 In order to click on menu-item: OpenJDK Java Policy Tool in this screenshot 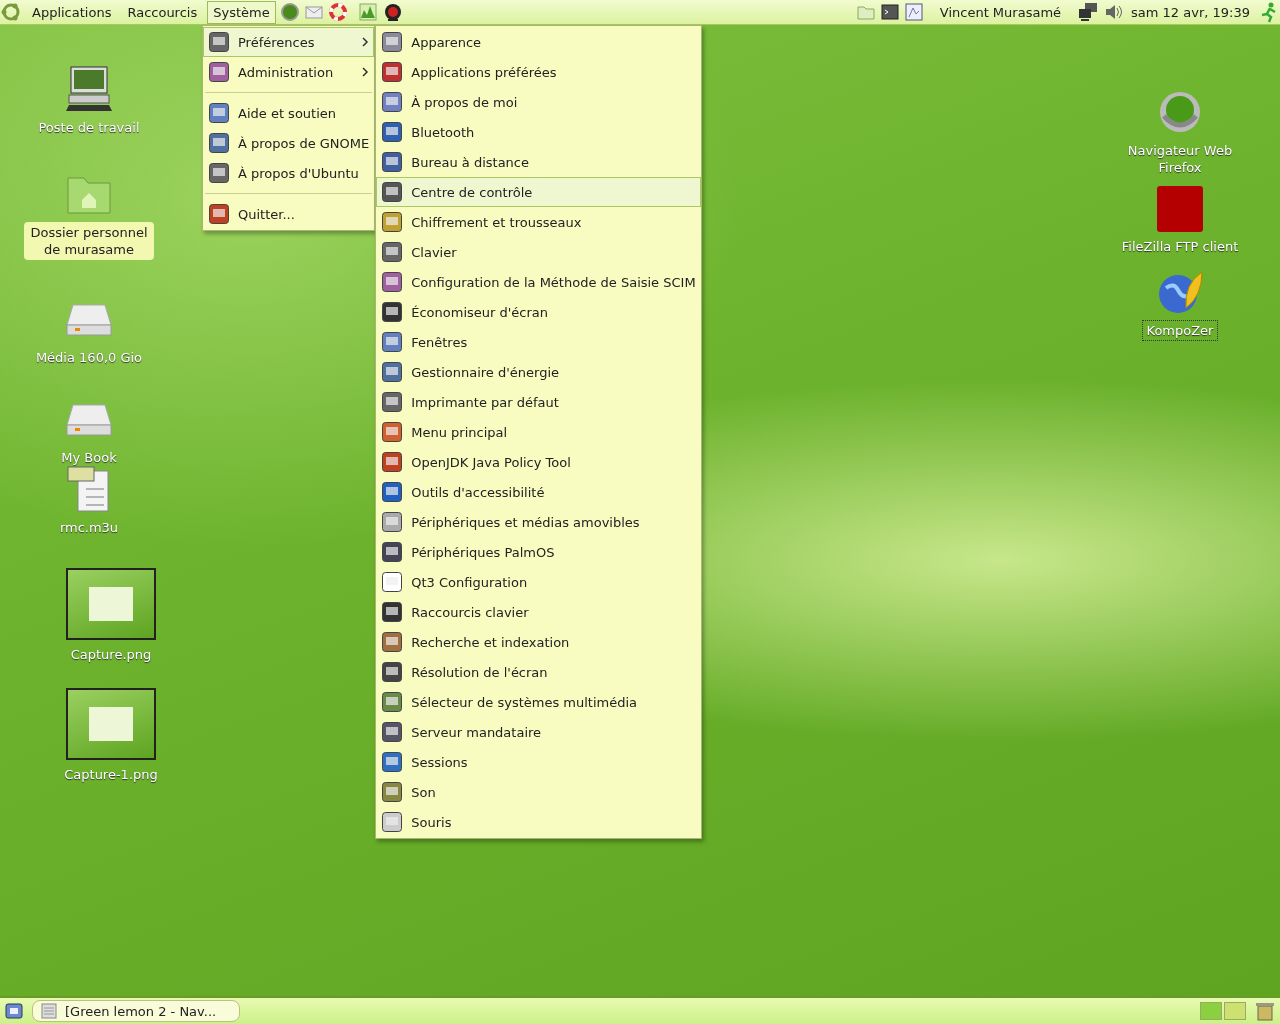, I will do `click(538, 462)`.